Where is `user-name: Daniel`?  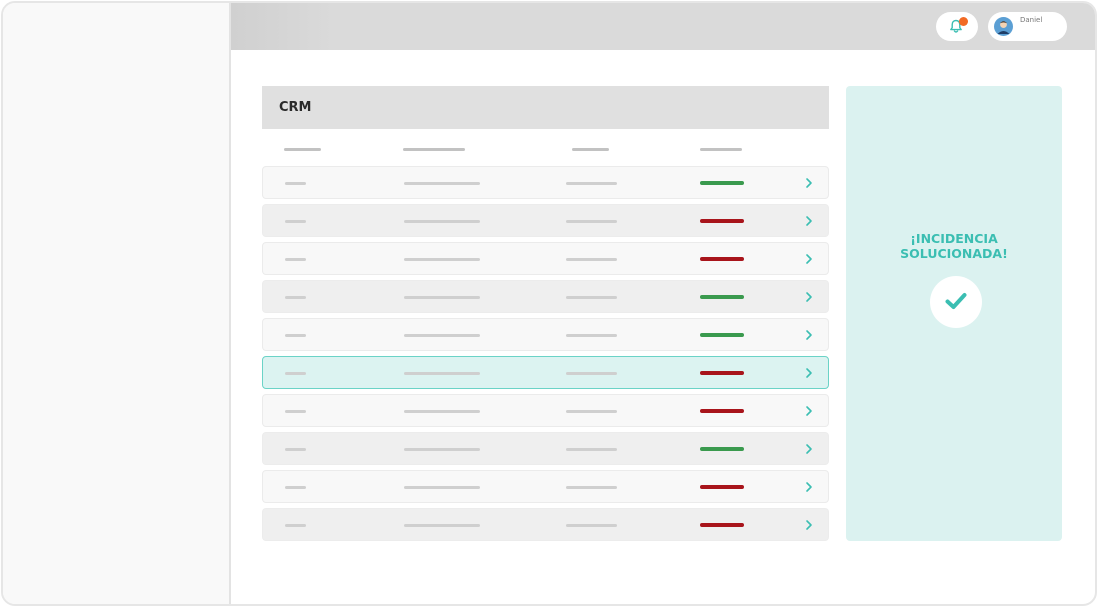
user-name: Daniel is located at coordinates (1031, 20).